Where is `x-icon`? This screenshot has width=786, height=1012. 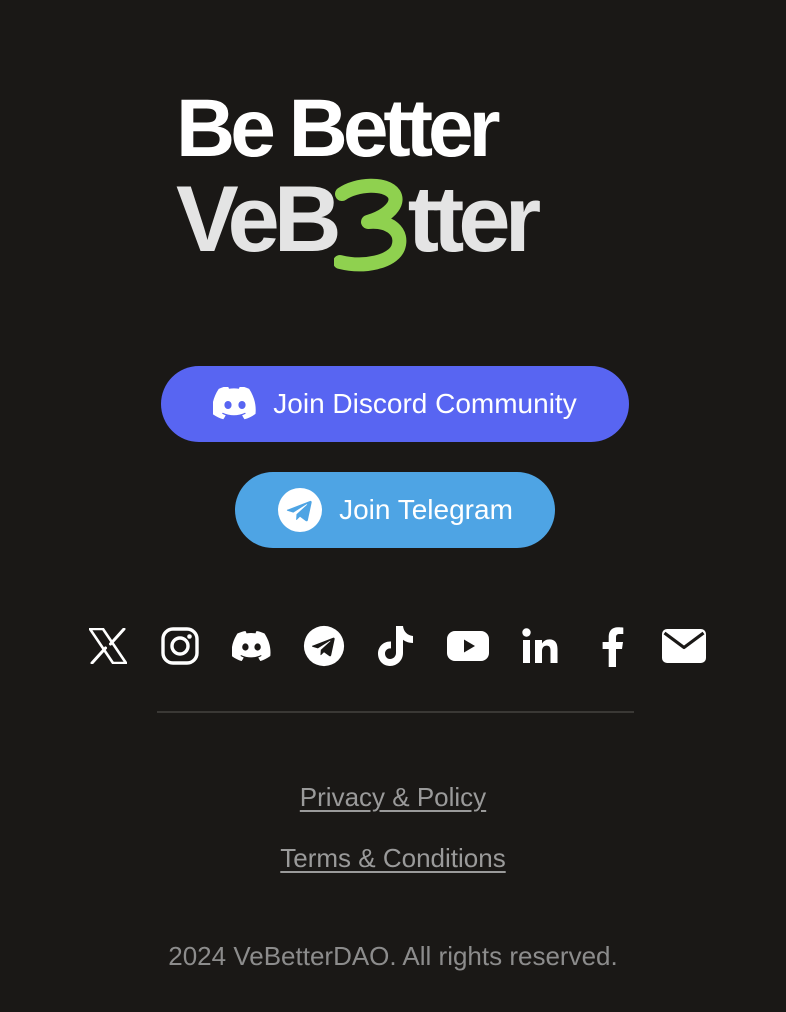 x-icon is located at coordinates (108, 646).